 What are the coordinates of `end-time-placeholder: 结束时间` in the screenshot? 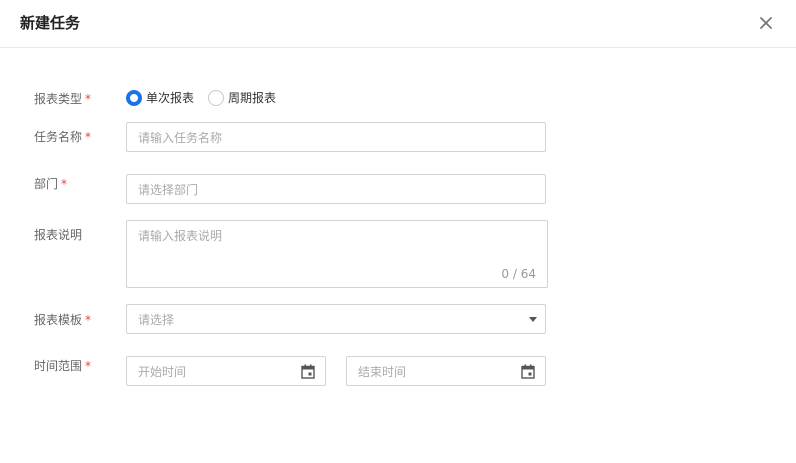 It's located at (382, 372).